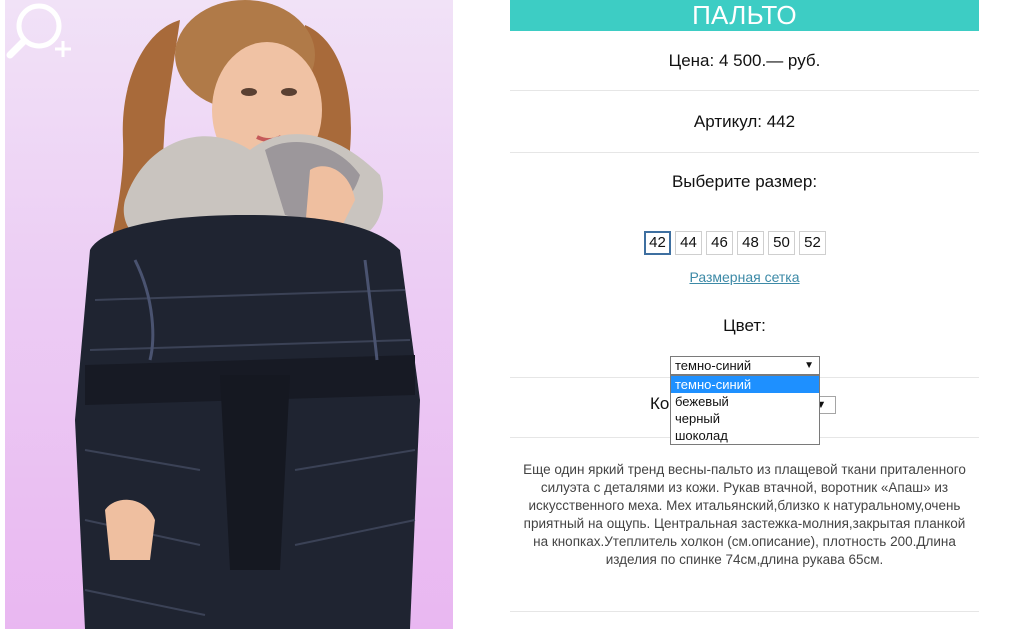  Describe the element at coordinates (809, 365) in the screenshot. I see `dropdown-arrow-icon: ▼` at that location.